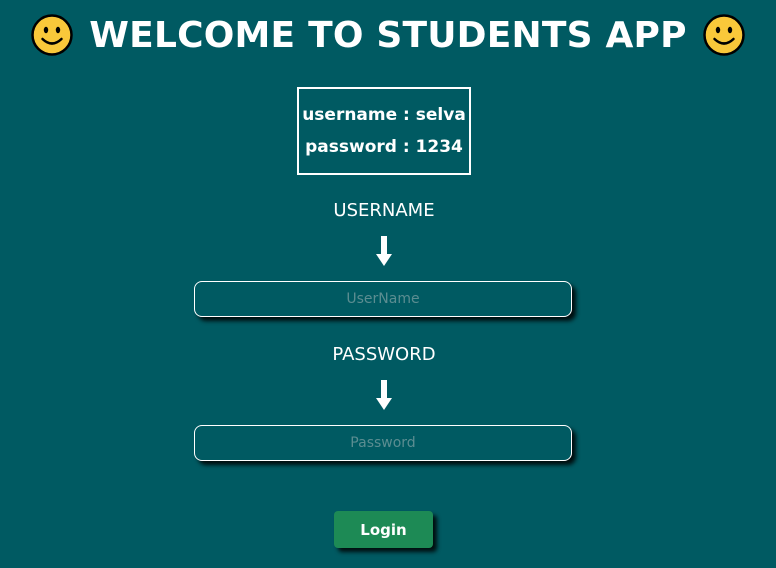  Describe the element at coordinates (383, 529) in the screenshot. I see `login-button: Login` at that location.